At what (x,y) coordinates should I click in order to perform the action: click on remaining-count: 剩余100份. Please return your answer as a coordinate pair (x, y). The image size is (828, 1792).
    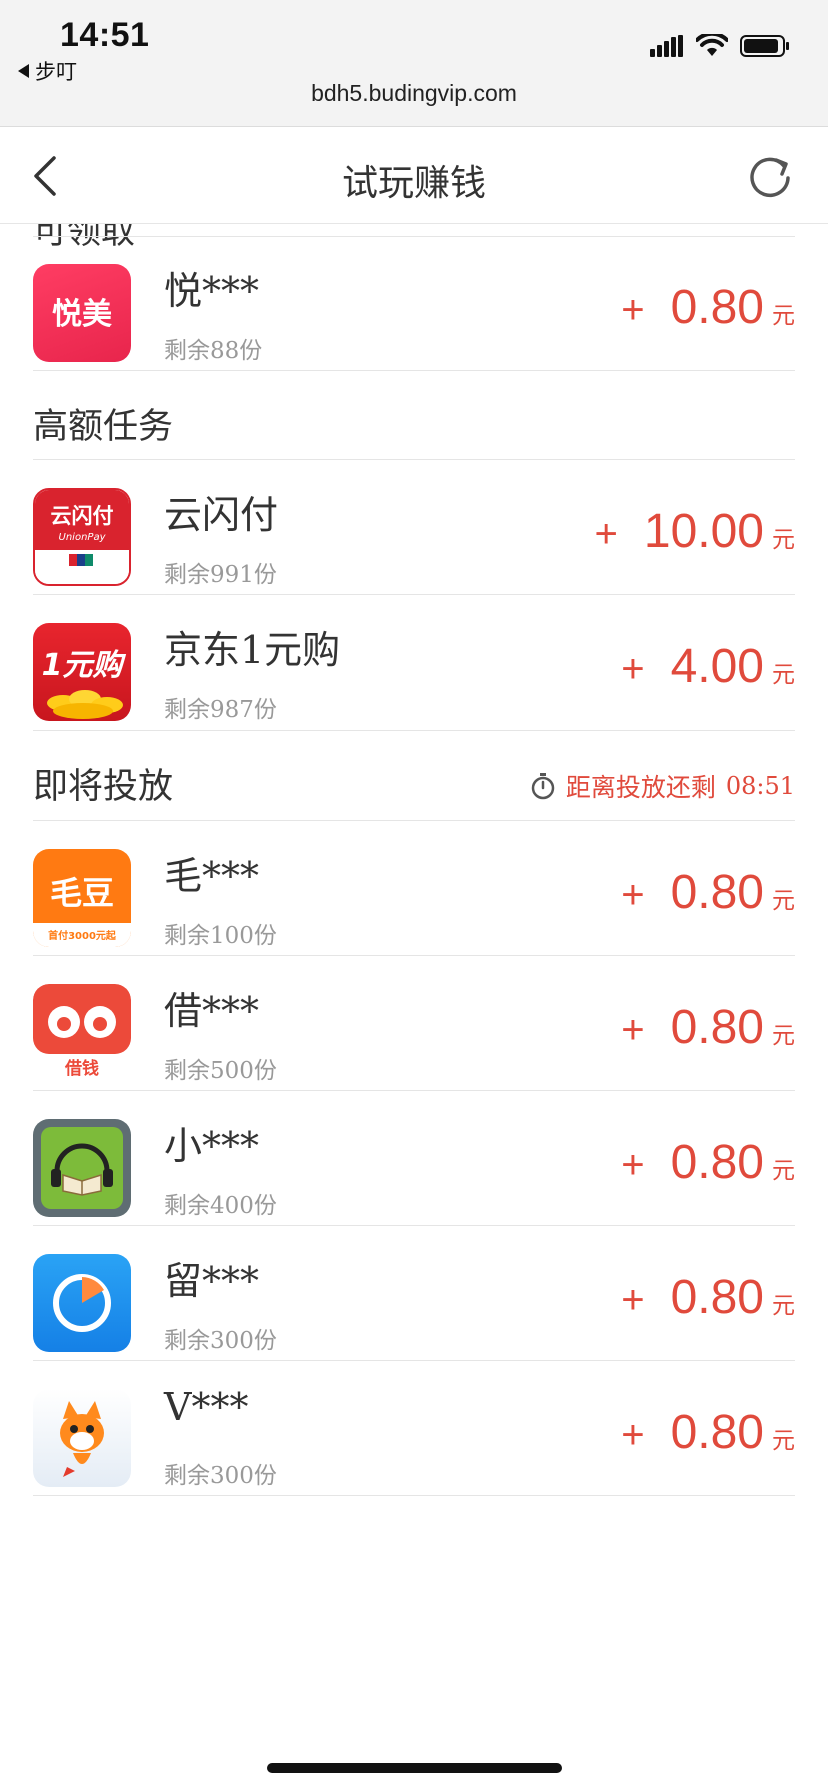
    Looking at the image, I should click on (220, 936).